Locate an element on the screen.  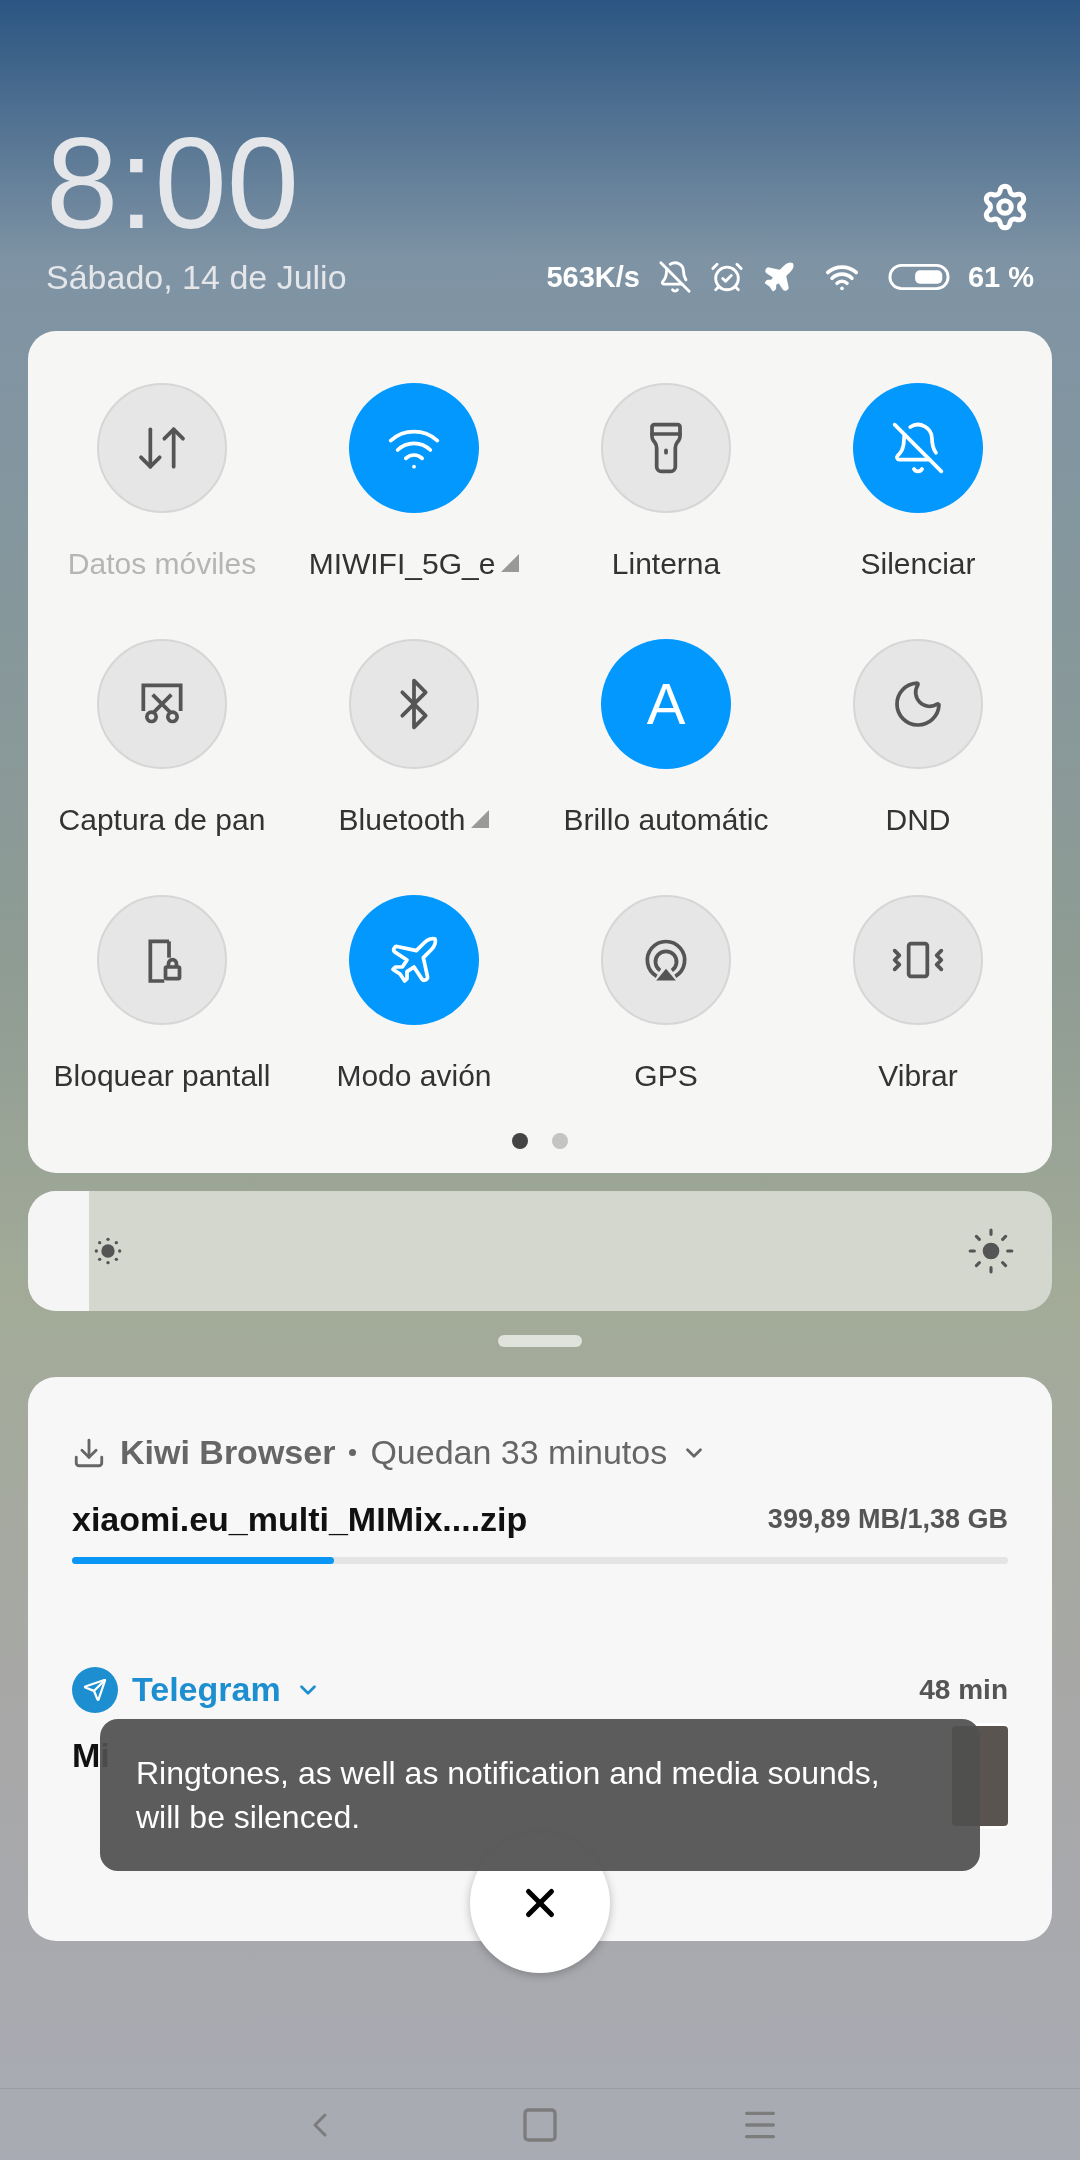
clock-time: 8:00 is located at coordinates (173, 183).